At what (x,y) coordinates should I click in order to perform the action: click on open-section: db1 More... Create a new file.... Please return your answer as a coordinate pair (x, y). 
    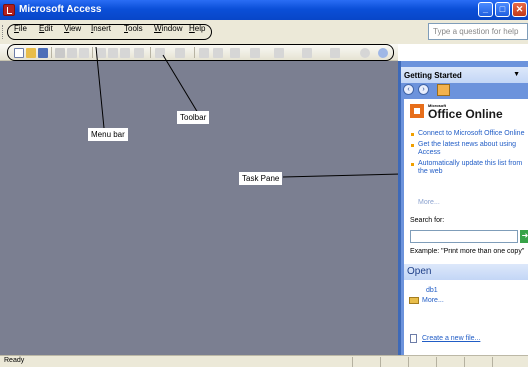
    Looking at the image, I should click on (466, 317).